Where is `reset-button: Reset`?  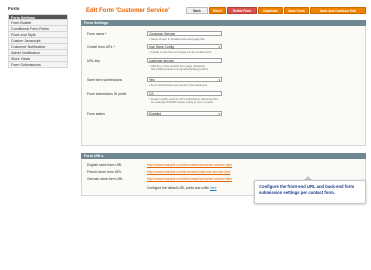 reset-button: Reset is located at coordinates (217, 10).